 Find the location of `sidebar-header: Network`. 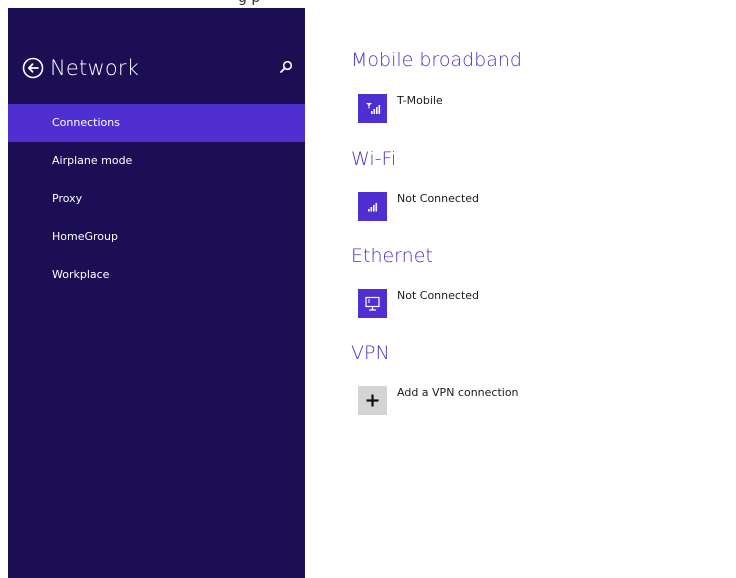

sidebar-header: Network is located at coordinates (156, 69).